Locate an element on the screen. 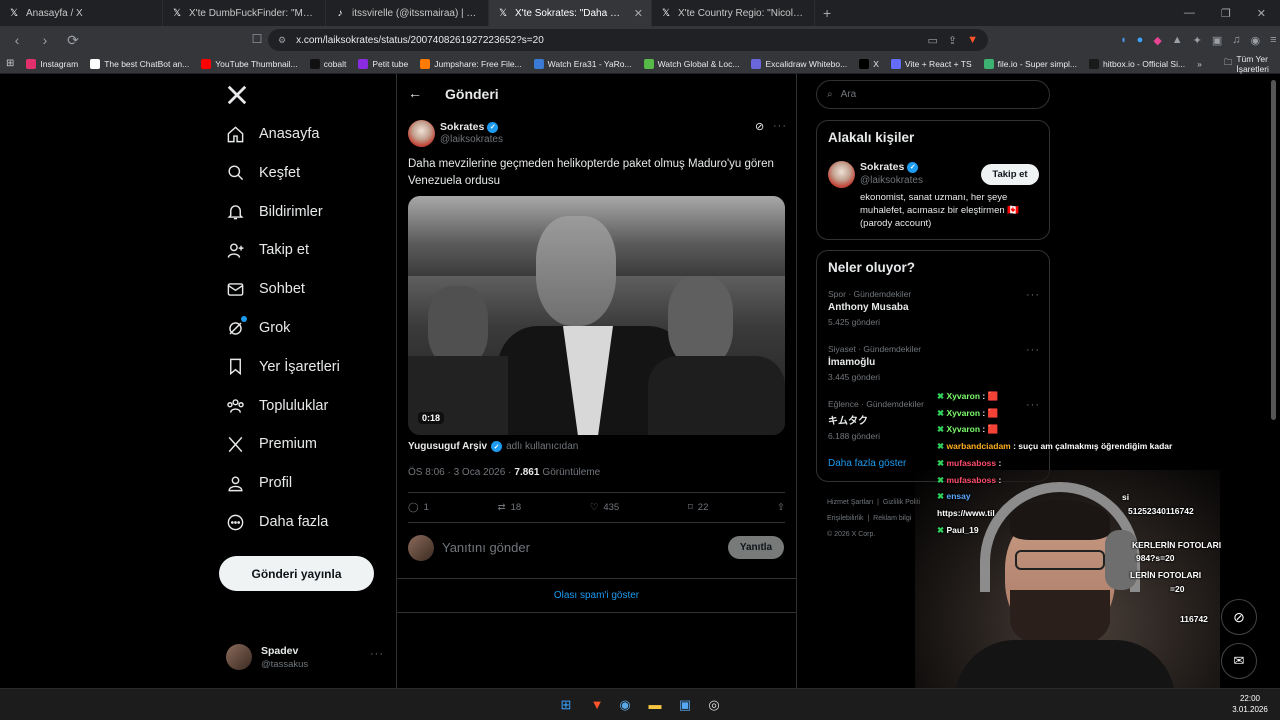  clock-date: 3.01.2026 is located at coordinates (1250, 709).